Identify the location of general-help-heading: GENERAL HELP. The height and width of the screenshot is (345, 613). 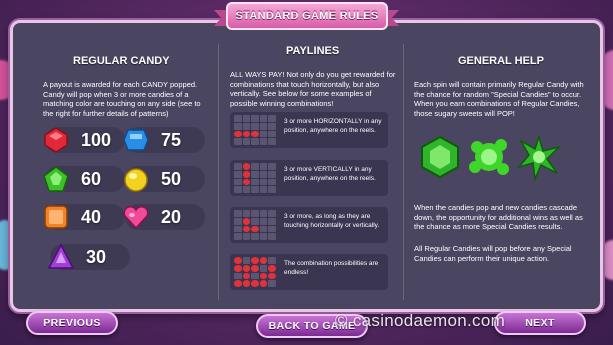
(501, 61).